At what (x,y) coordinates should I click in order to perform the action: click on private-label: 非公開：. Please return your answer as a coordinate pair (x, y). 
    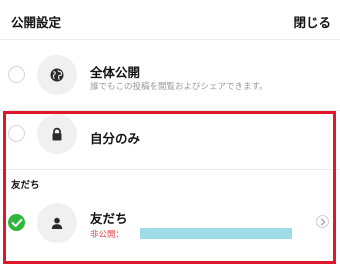
    Looking at the image, I should click on (107, 235).